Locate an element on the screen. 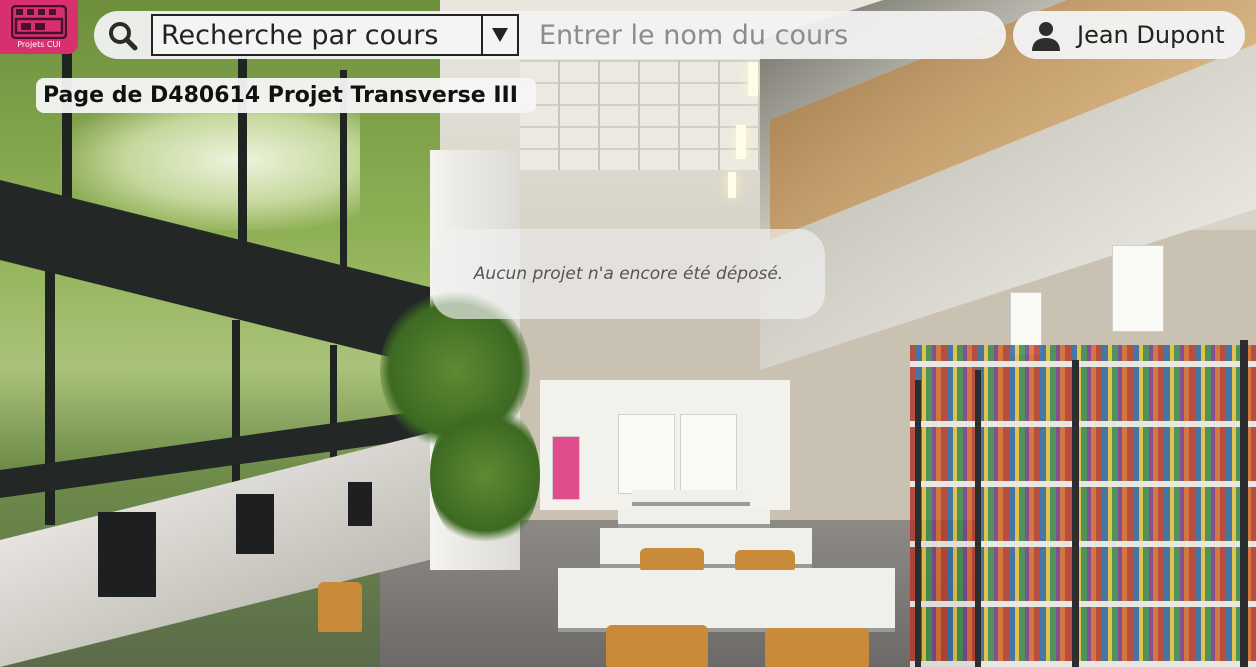 This screenshot has height=667, width=1256. search-icon is located at coordinates (123, 36).